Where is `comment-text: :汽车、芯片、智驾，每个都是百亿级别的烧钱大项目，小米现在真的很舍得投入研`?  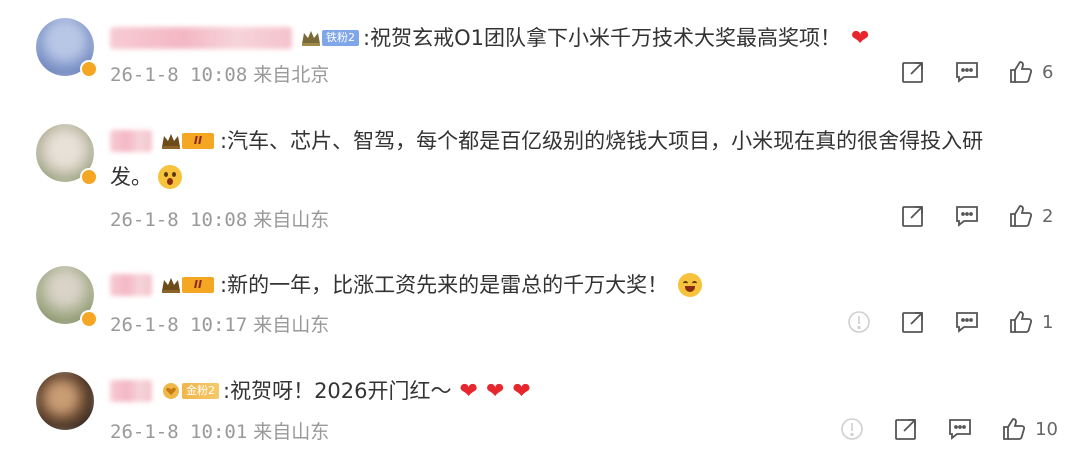 comment-text: :汽车、芯片、智驾，每个都是百亿级别的烧钱大项目，小米现在真的很舍得投入研 is located at coordinates (602, 141).